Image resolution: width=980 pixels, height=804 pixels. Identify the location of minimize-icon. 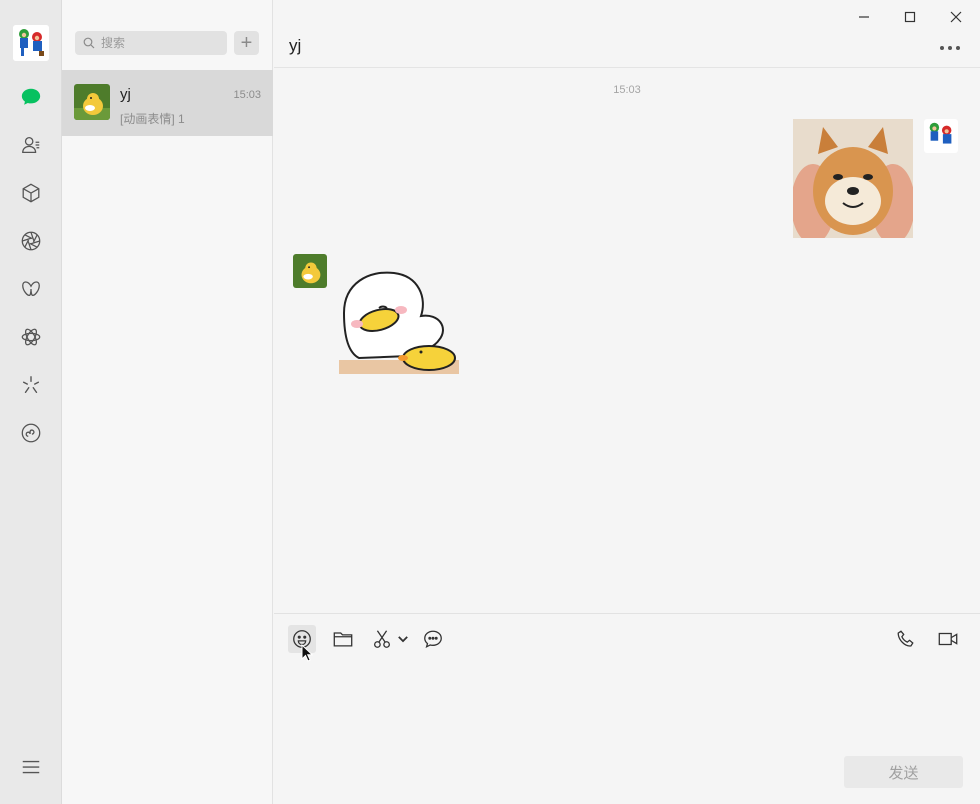
(864, 17).